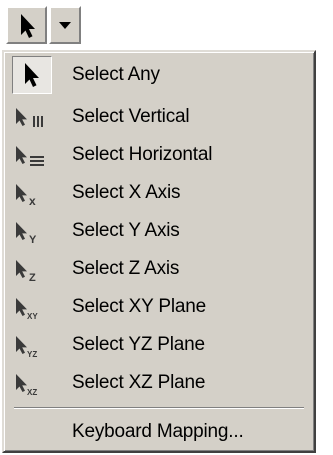  I want to click on menu-item-select-y-axis: Y Select Y Axis, so click(158, 231).